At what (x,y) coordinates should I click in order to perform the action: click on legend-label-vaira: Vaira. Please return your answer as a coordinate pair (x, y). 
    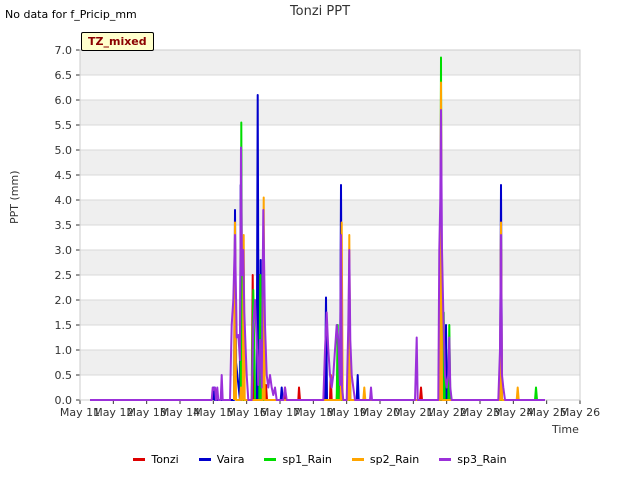
    Looking at the image, I should click on (230, 459).